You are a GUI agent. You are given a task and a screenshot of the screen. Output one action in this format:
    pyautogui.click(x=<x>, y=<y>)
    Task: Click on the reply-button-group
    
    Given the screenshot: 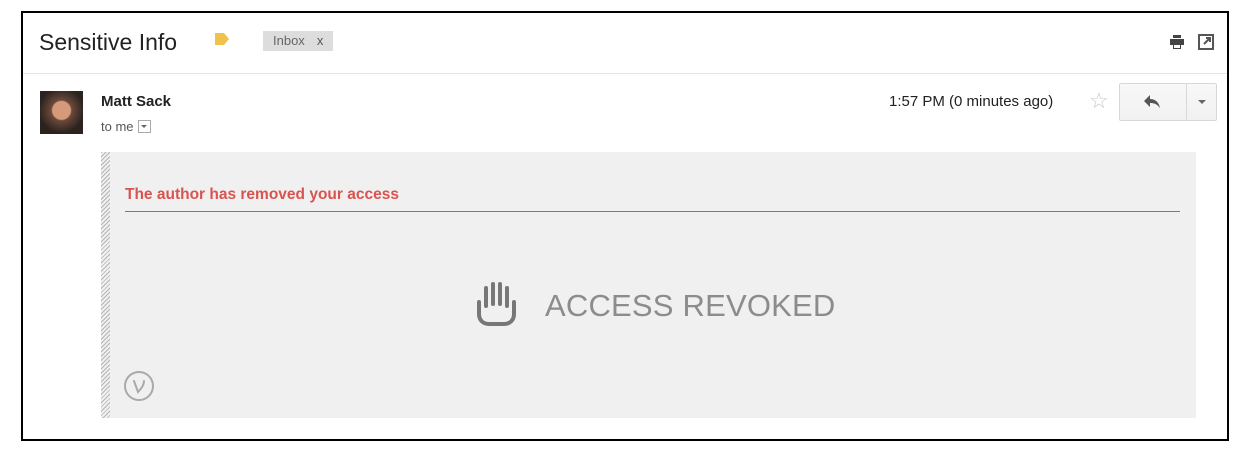 What is the action you would take?
    pyautogui.click(x=1168, y=102)
    